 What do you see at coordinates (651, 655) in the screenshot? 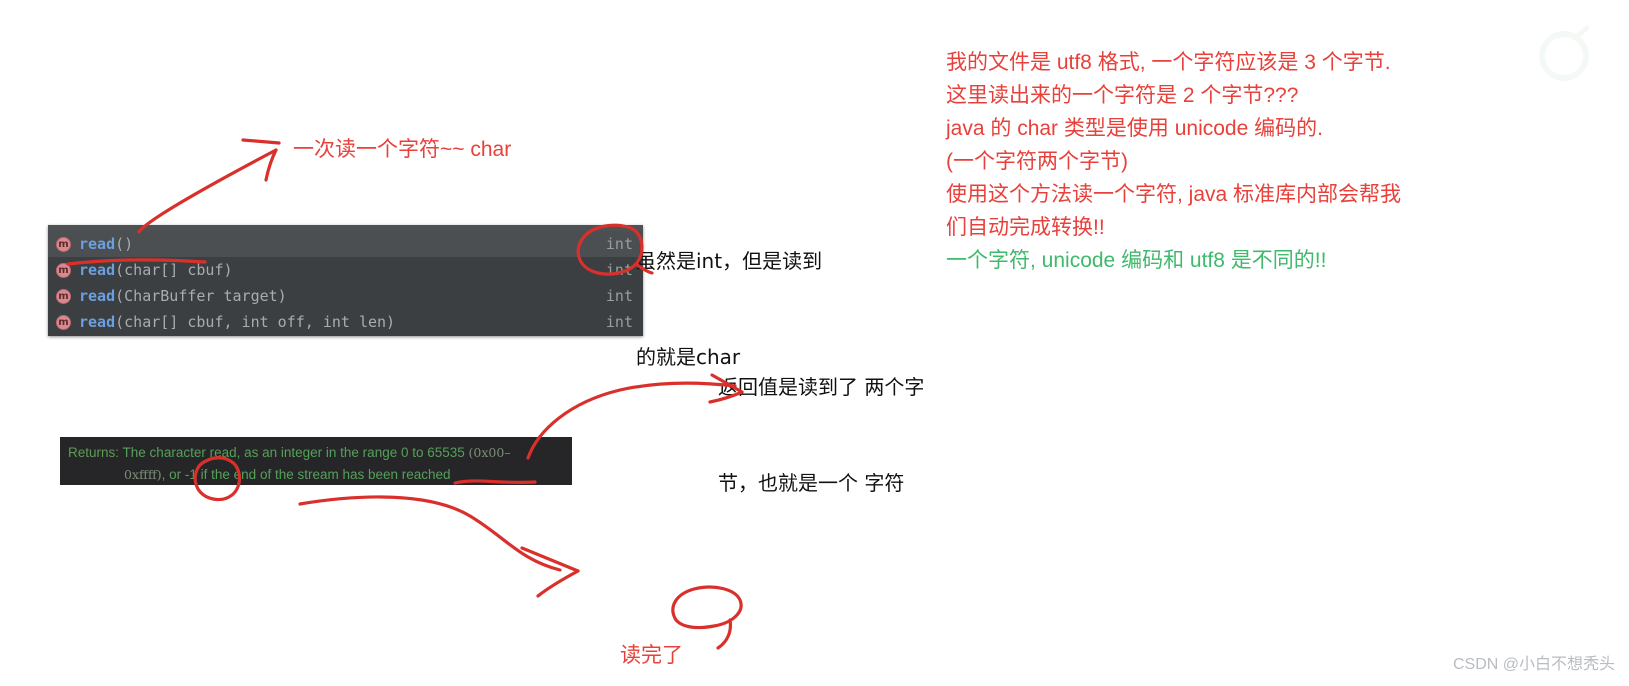
I see `annotation-read-finished-line1: 读完了` at bounding box center [651, 655].